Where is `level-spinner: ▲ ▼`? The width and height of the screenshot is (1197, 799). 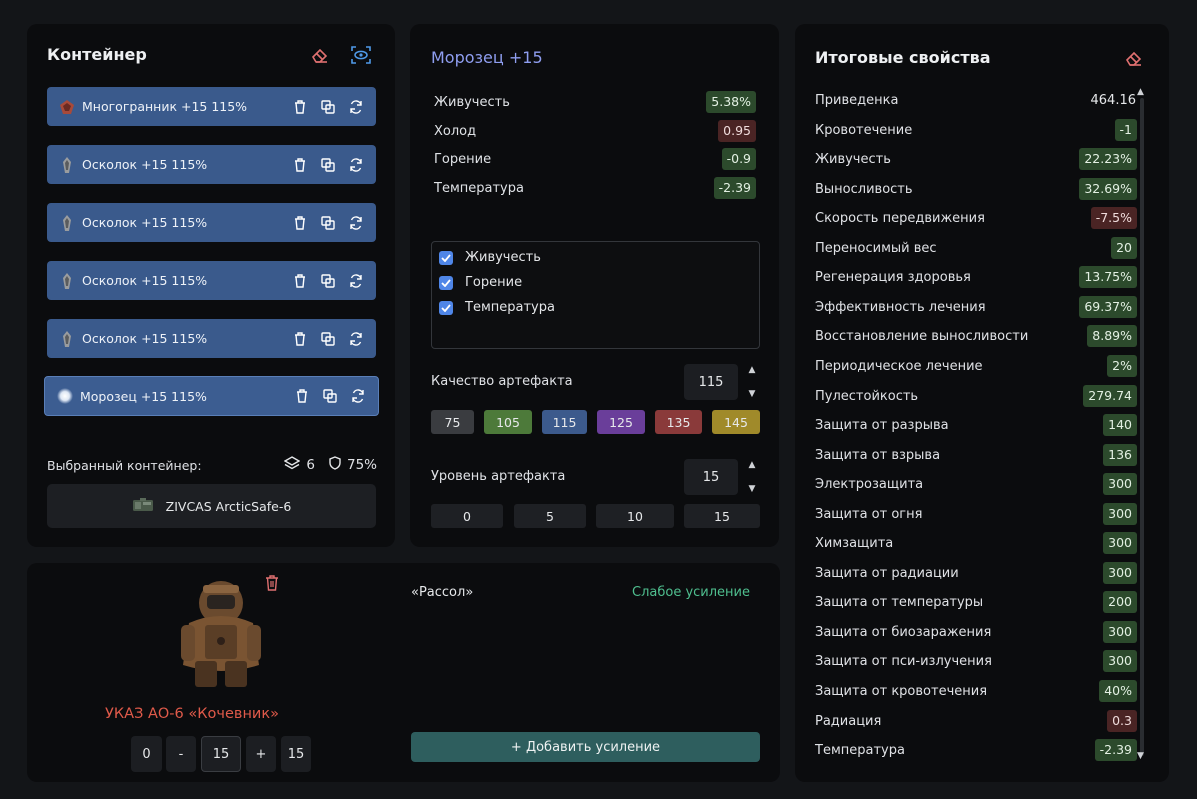
level-spinner: ▲ ▼ is located at coordinates (752, 477).